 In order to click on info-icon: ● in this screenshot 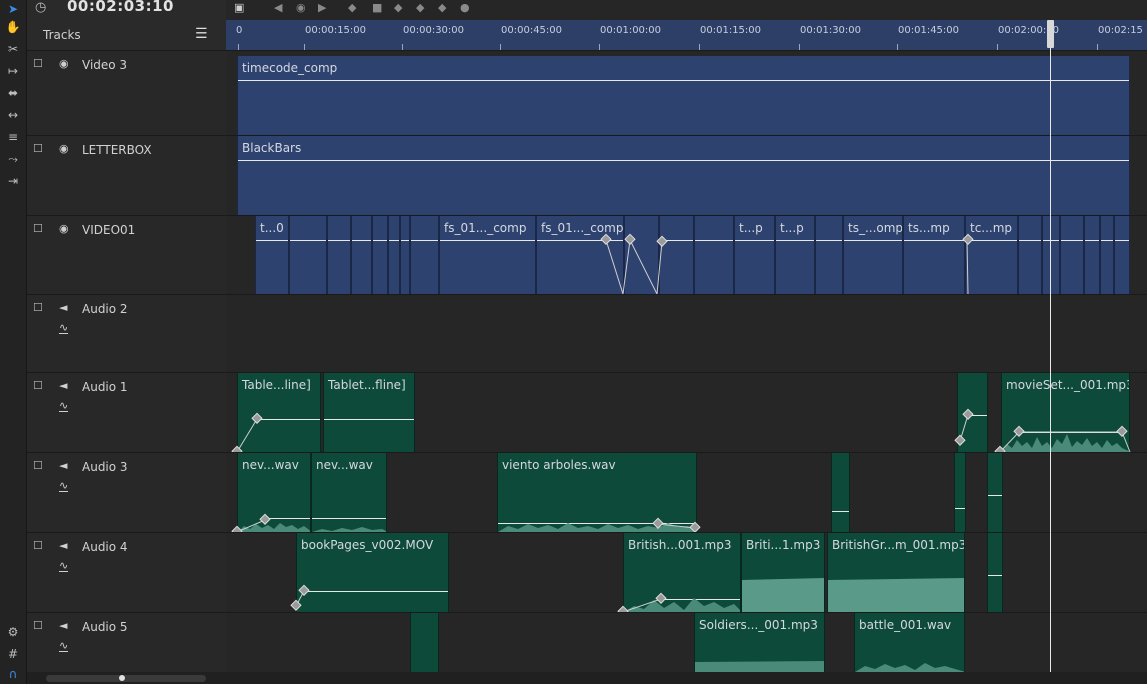, I will do `click(465, 7)`.